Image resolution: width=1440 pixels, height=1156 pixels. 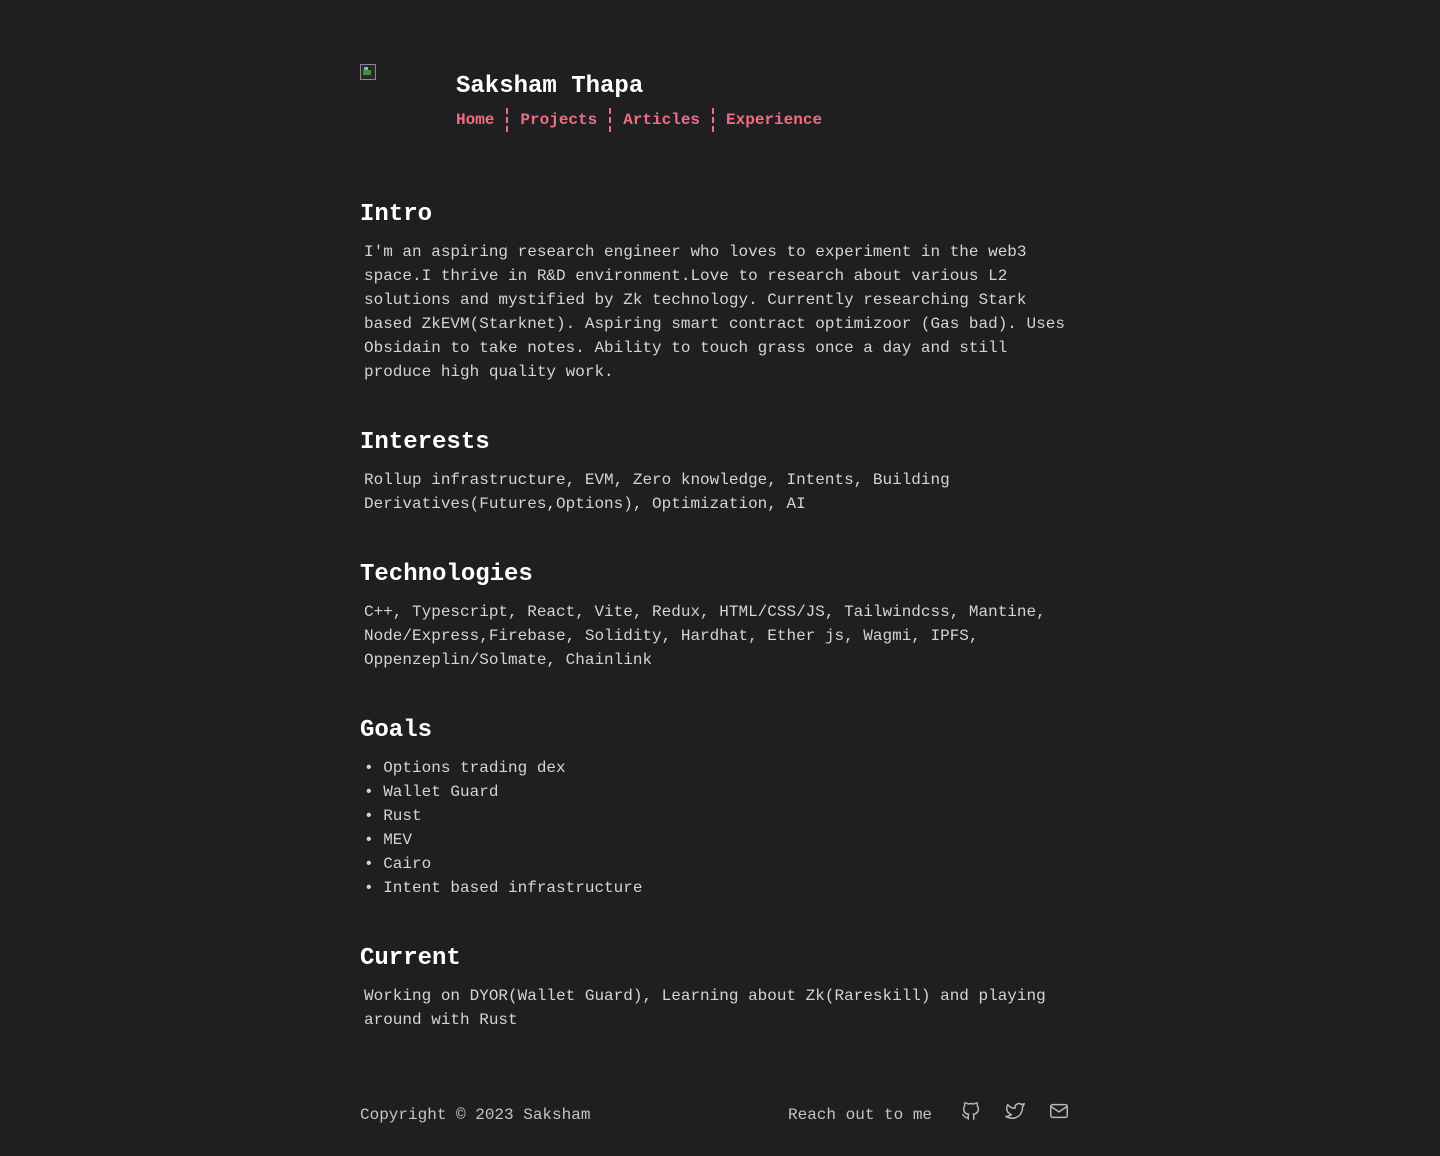 I want to click on mail-icon, so click(x=1060, y=1112).